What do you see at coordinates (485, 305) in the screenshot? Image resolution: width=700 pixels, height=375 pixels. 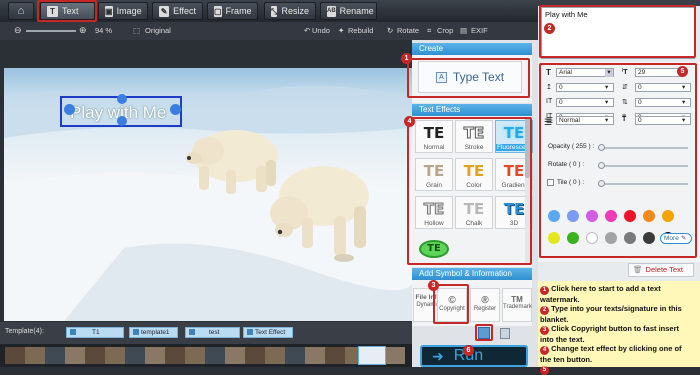 I see `register-button: ® Register` at bounding box center [485, 305].